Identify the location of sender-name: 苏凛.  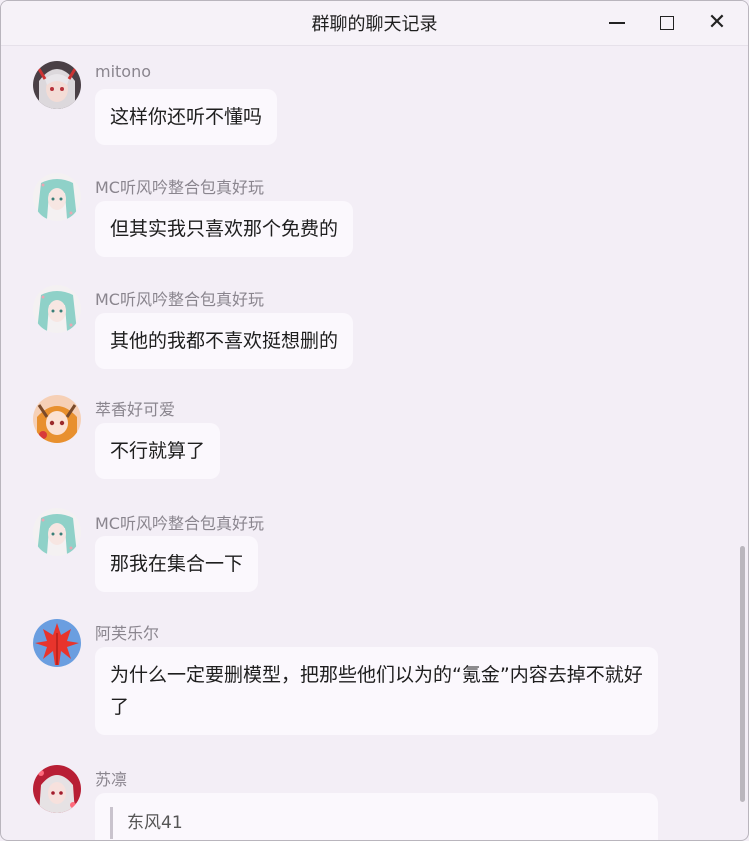
(111, 779).